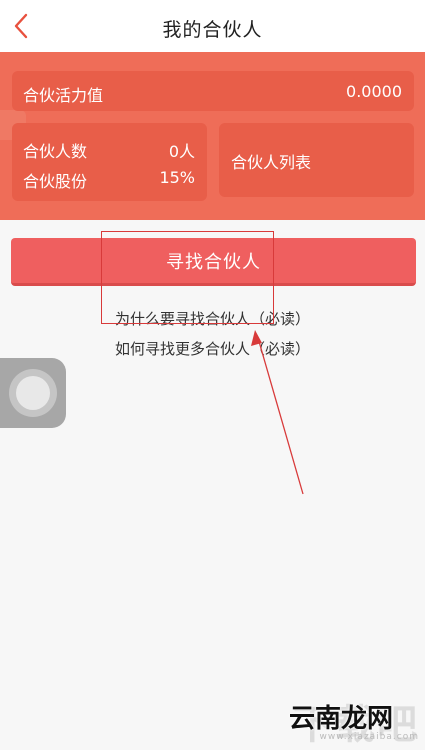 The height and width of the screenshot is (750, 425). I want to click on how-find-more-partners-link: 如何寻找更多合伙人（必读）, so click(212, 348).